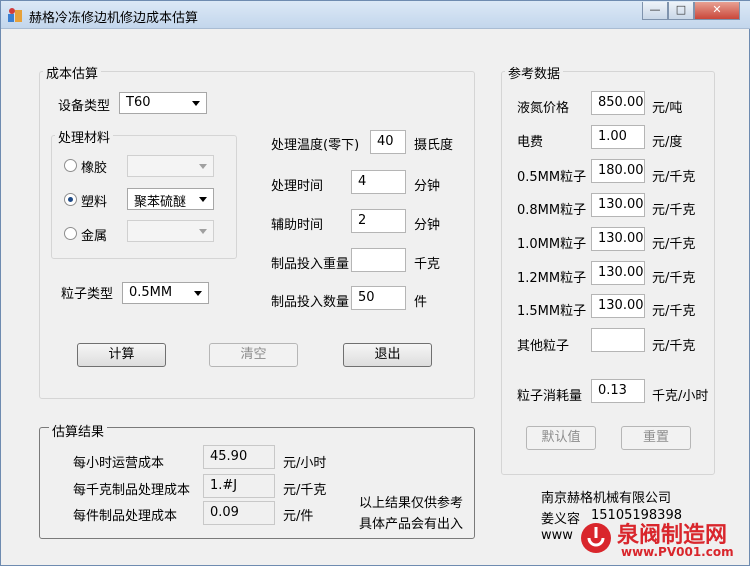 The width and height of the screenshot is (750, 566). Describe the element at coordinates (298, 516) in the screenshot. I see `perpiece-cost-unit: 元/件` at that location.